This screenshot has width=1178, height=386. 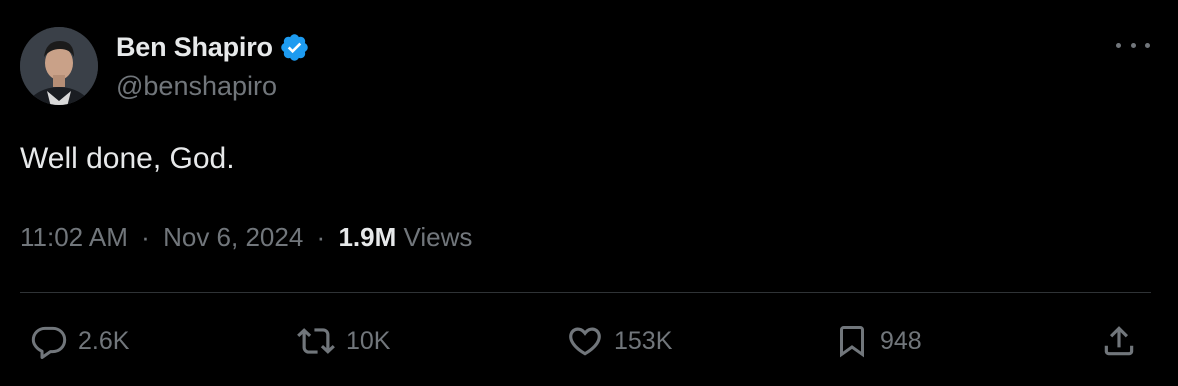 What do you see at coordinates (49, 342) in the screenshot?
I see `reply-icon` at bounding box center [49, 342].